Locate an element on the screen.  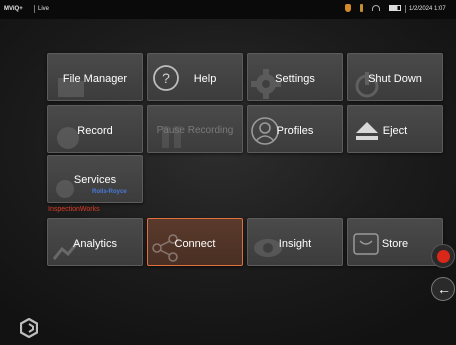
usb-icon is located at coordinates (361, 8).